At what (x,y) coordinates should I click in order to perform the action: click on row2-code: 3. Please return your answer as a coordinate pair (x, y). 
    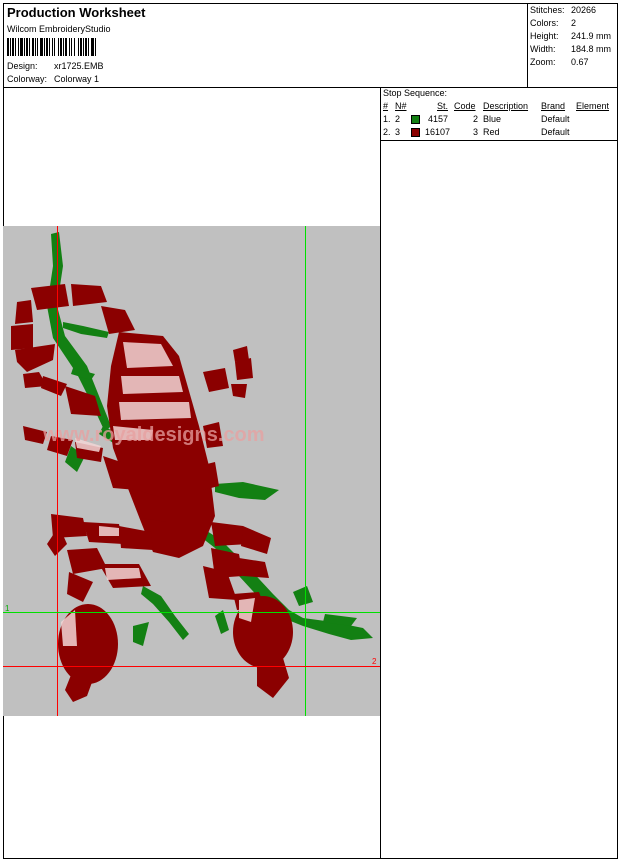
    Looking at the image, I should click on (475, 132).